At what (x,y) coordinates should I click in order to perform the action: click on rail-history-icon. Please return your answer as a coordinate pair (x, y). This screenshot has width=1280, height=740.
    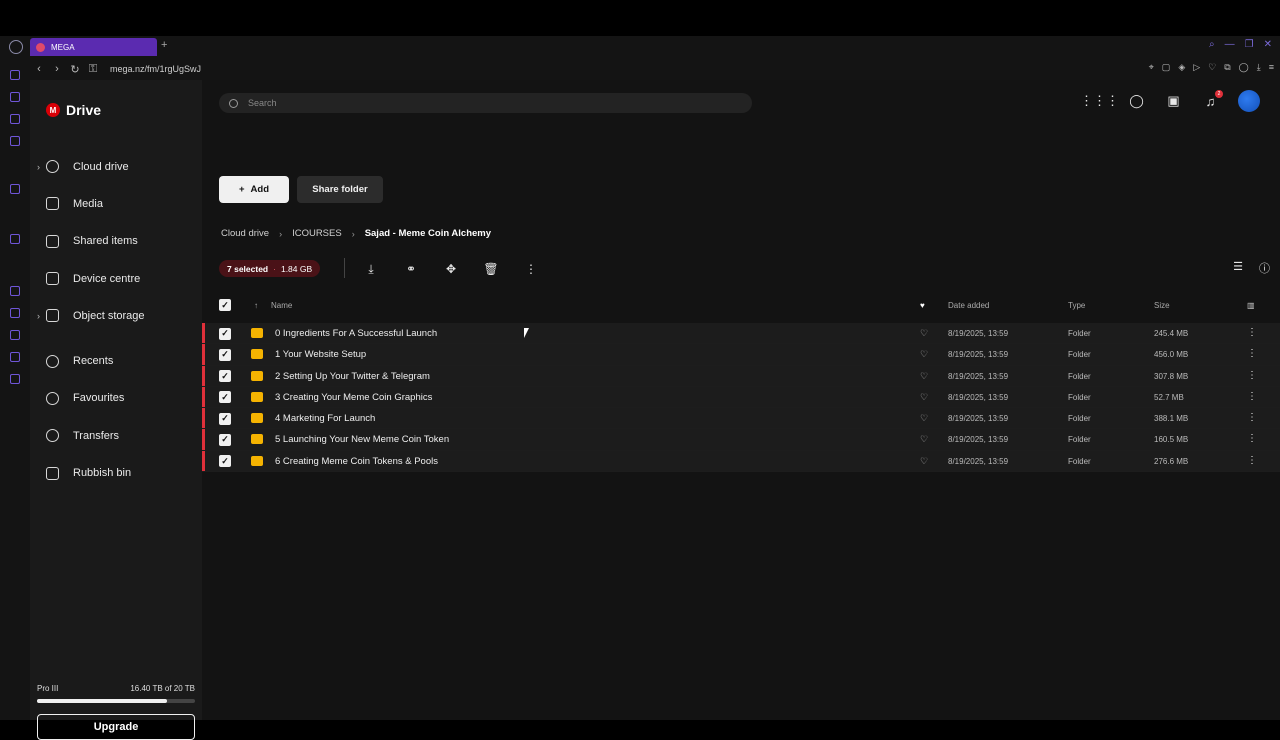
    Looking at the image, I should click on (15, 313).